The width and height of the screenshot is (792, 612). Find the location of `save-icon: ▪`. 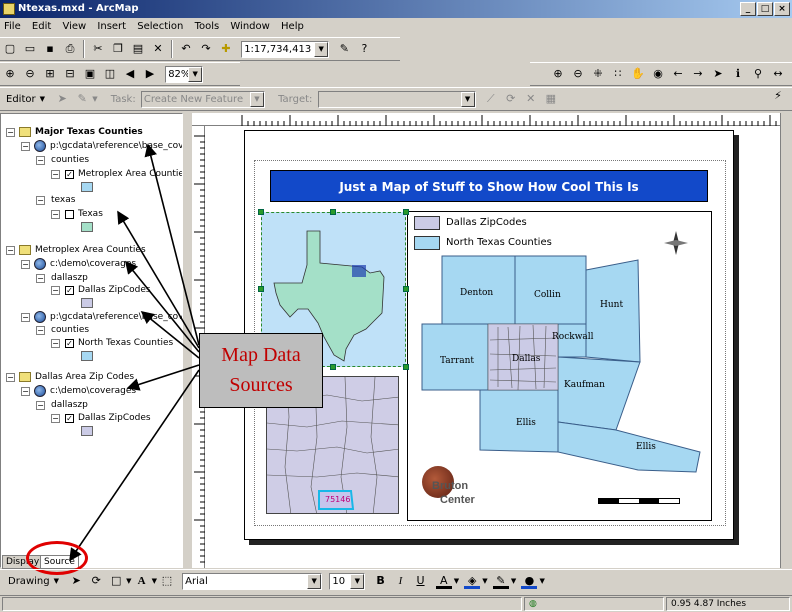

save-icon: ▪ is located at coordinates (50, 49).